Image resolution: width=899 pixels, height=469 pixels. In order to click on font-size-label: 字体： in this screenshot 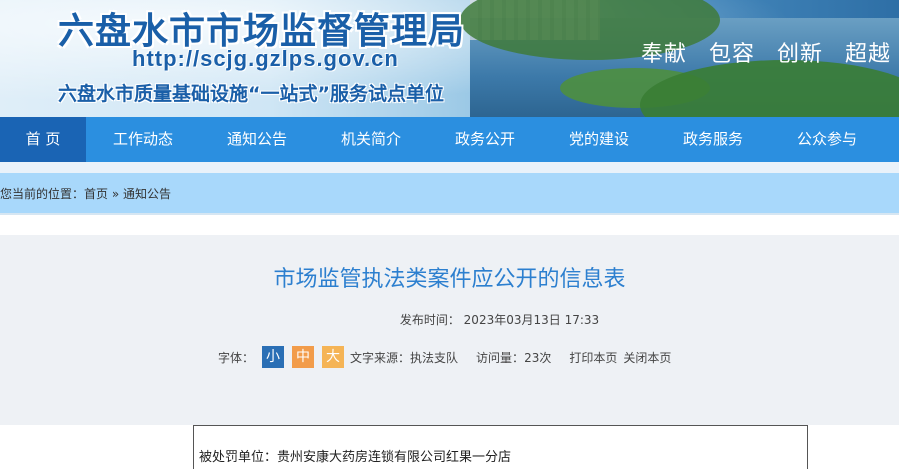, I will do `click(236, 357)`.